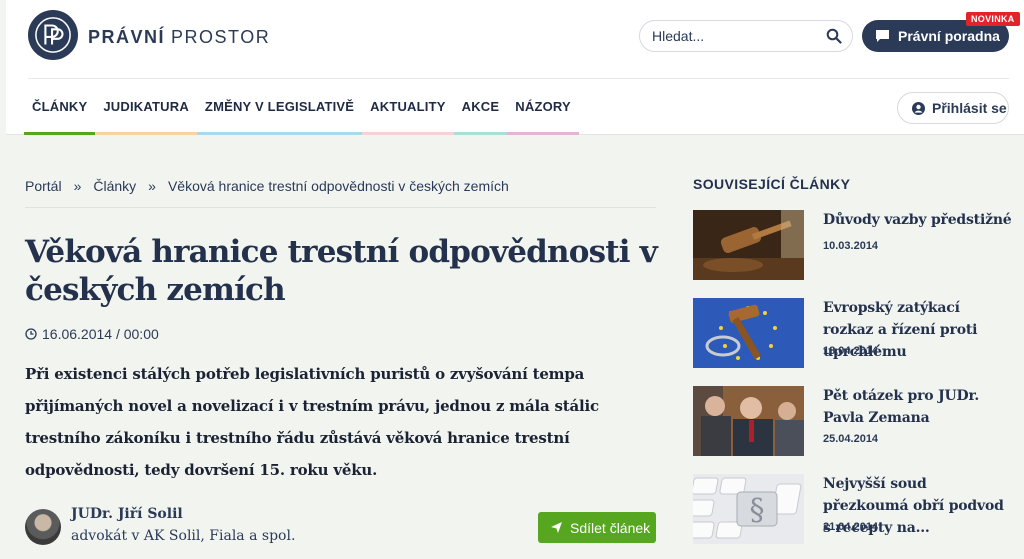 The width and height of the screenshot is (1024, 559). What do you see at coordinates (543, 106) in the screenshot?
I see `nav-item-label: NÁZORY` at bounding box center [543, 106].